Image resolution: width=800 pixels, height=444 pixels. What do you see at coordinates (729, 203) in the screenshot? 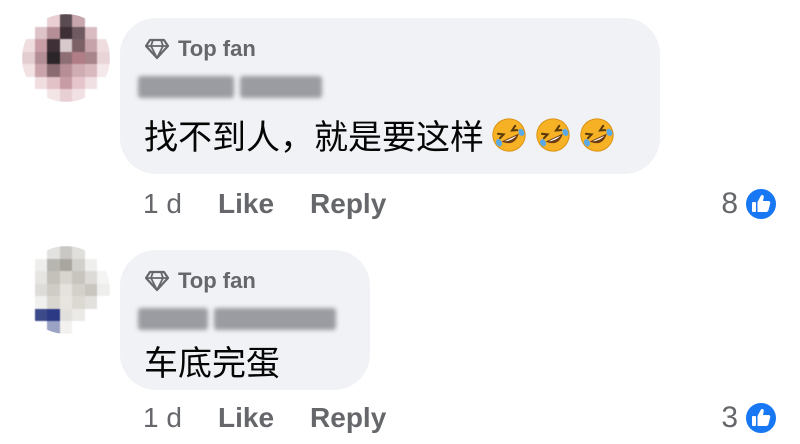
I see `reaction-count: 8` at bounding box center [729, 203].